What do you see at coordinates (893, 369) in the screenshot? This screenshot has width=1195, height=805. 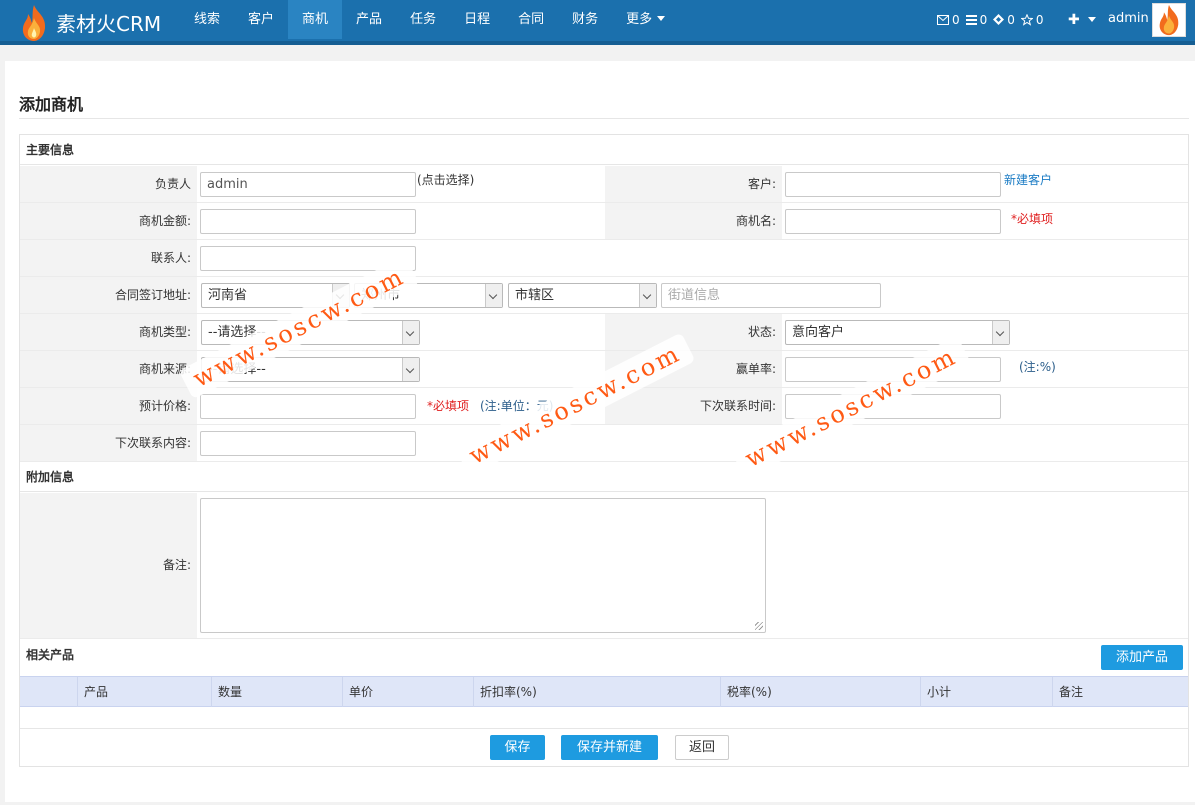 I see `win-rate-input` at bounding box center [893, 369].